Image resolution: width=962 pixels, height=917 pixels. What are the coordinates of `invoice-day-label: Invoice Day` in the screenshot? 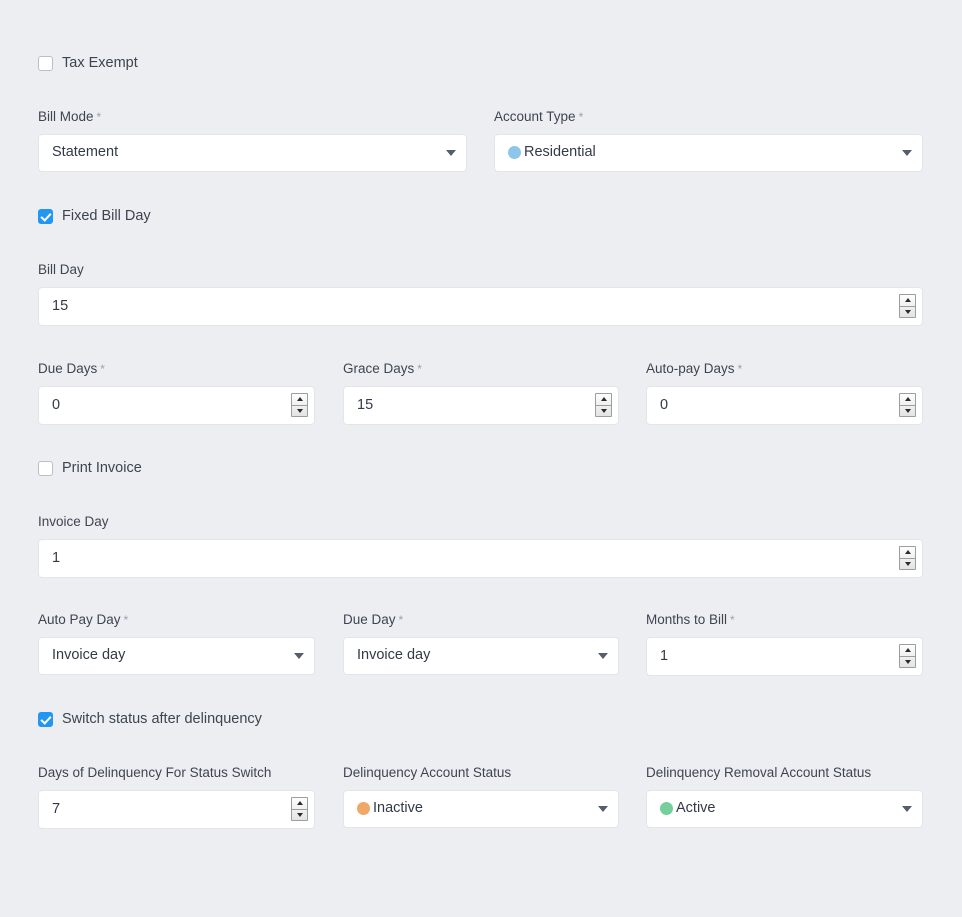 It's located at (73, 521).